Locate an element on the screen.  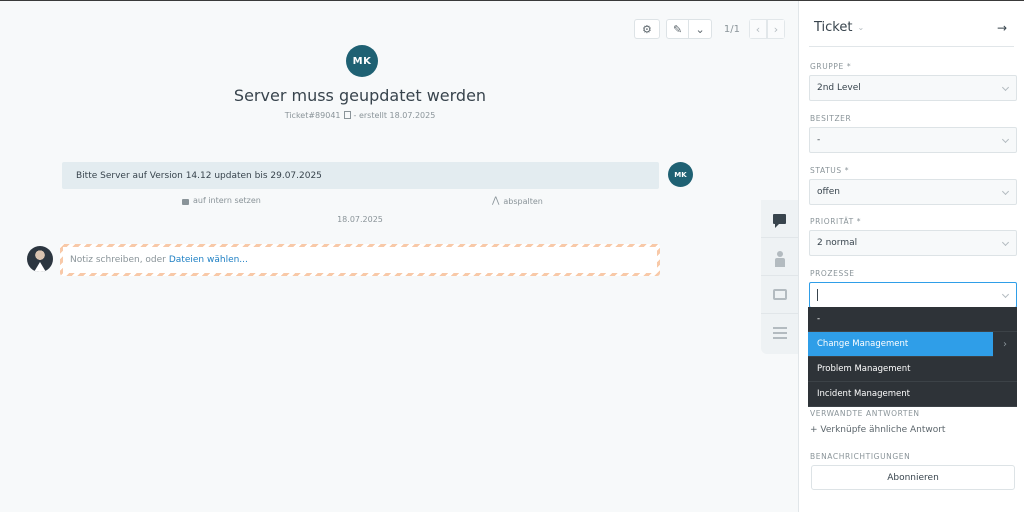
pager-nav: ‹ › is located at coordinates (767, 29).